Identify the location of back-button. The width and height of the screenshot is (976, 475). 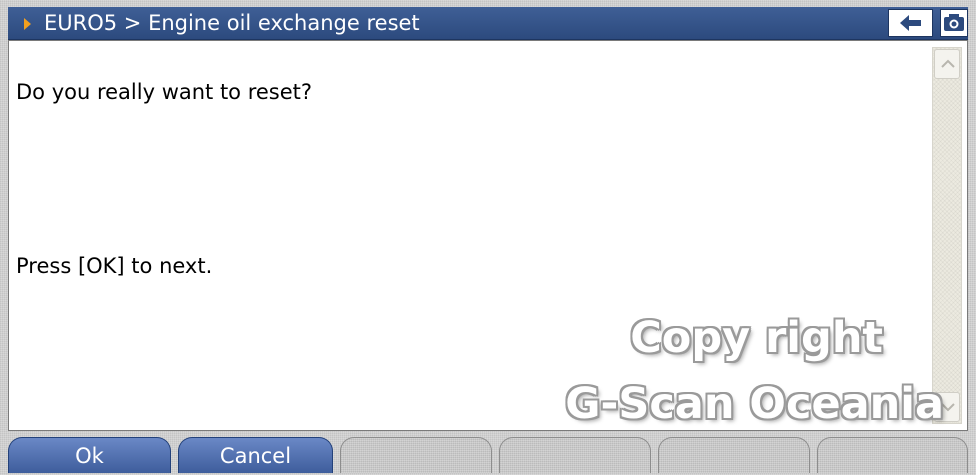
(910, 23).